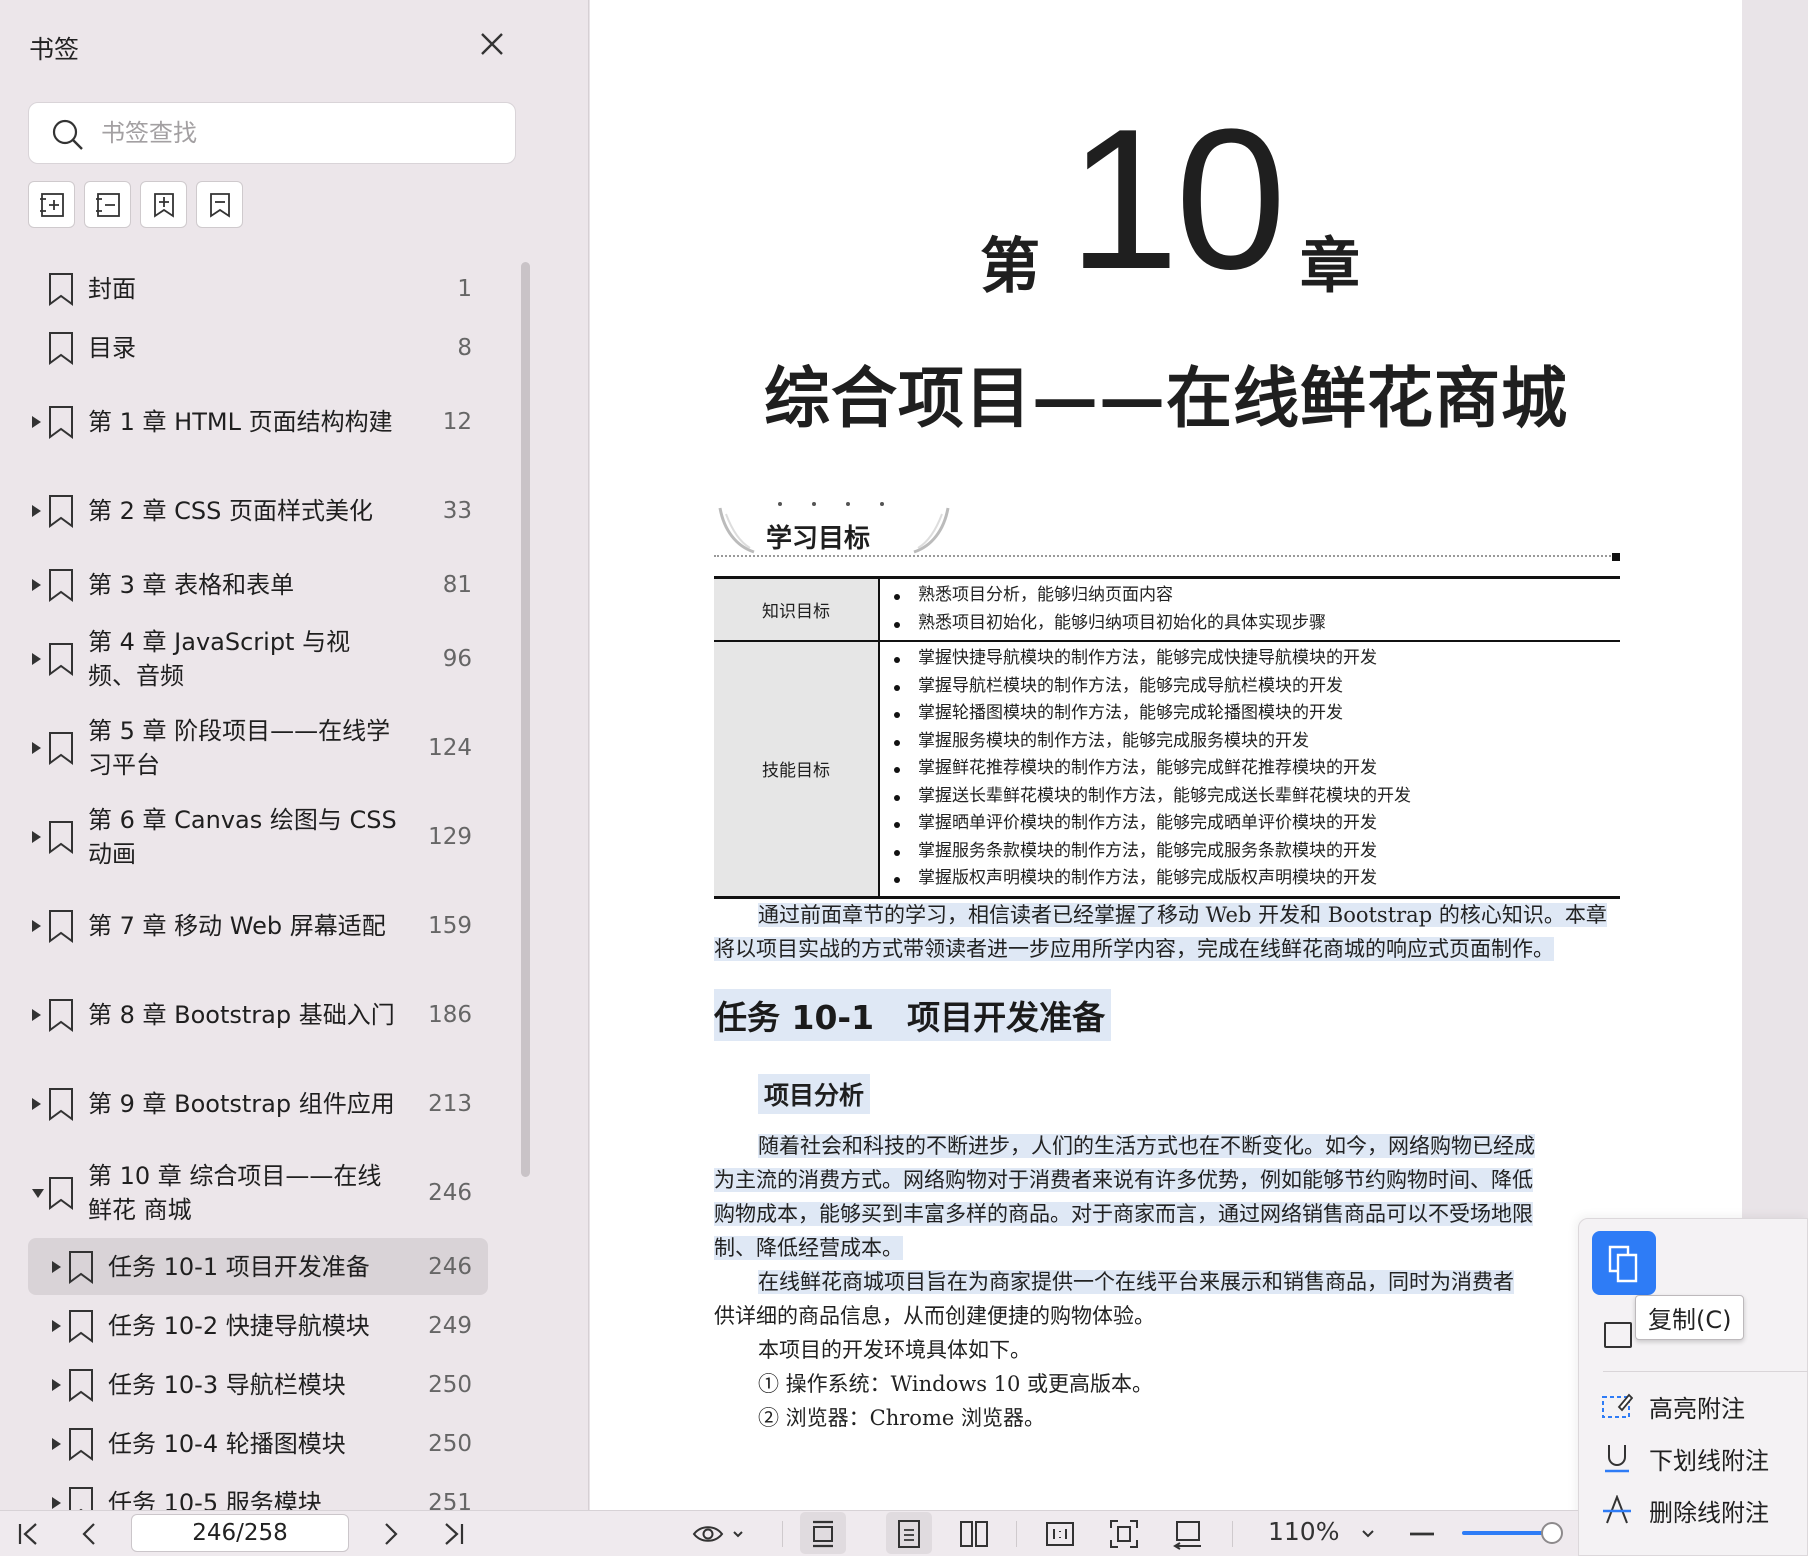 The width and height of the screenshot is (1808, 1556). What do you see at coordinates (258, 1014) in the screenshot?
I see `bookmark-item: 第 8 章 Bootstrap 基础入门 186` at bounding box center [258, 1014].